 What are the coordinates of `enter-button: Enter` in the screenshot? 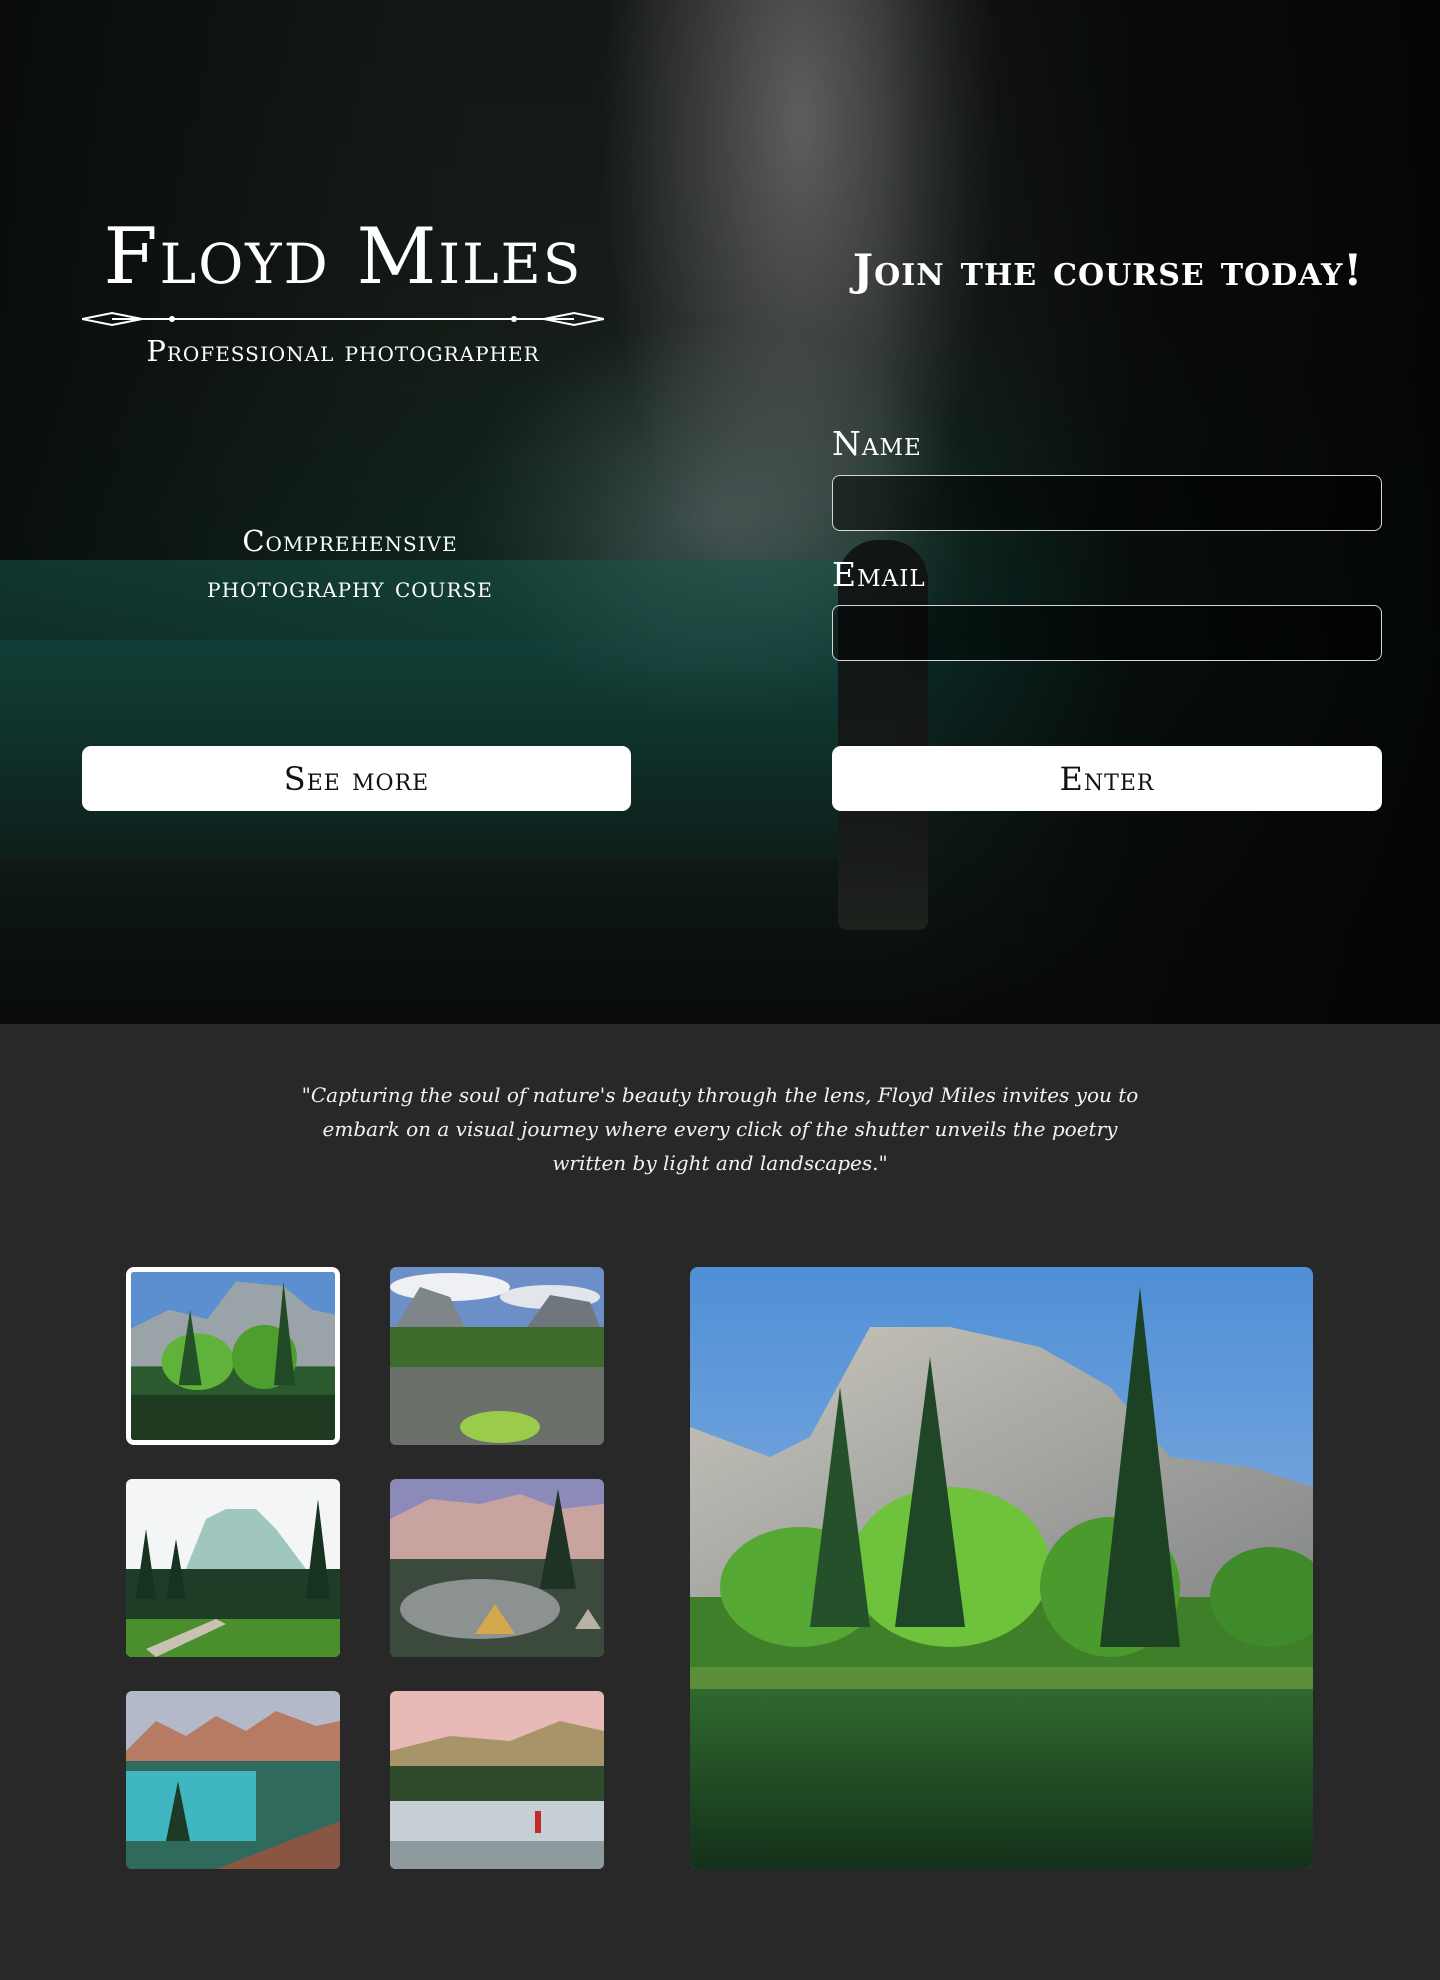 It's located at (1107, 778).